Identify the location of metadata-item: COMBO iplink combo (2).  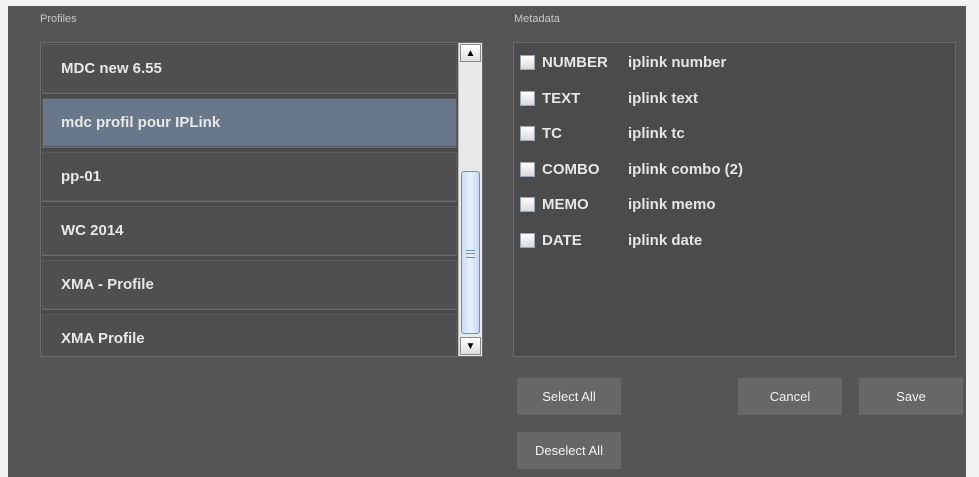
(631, 169).